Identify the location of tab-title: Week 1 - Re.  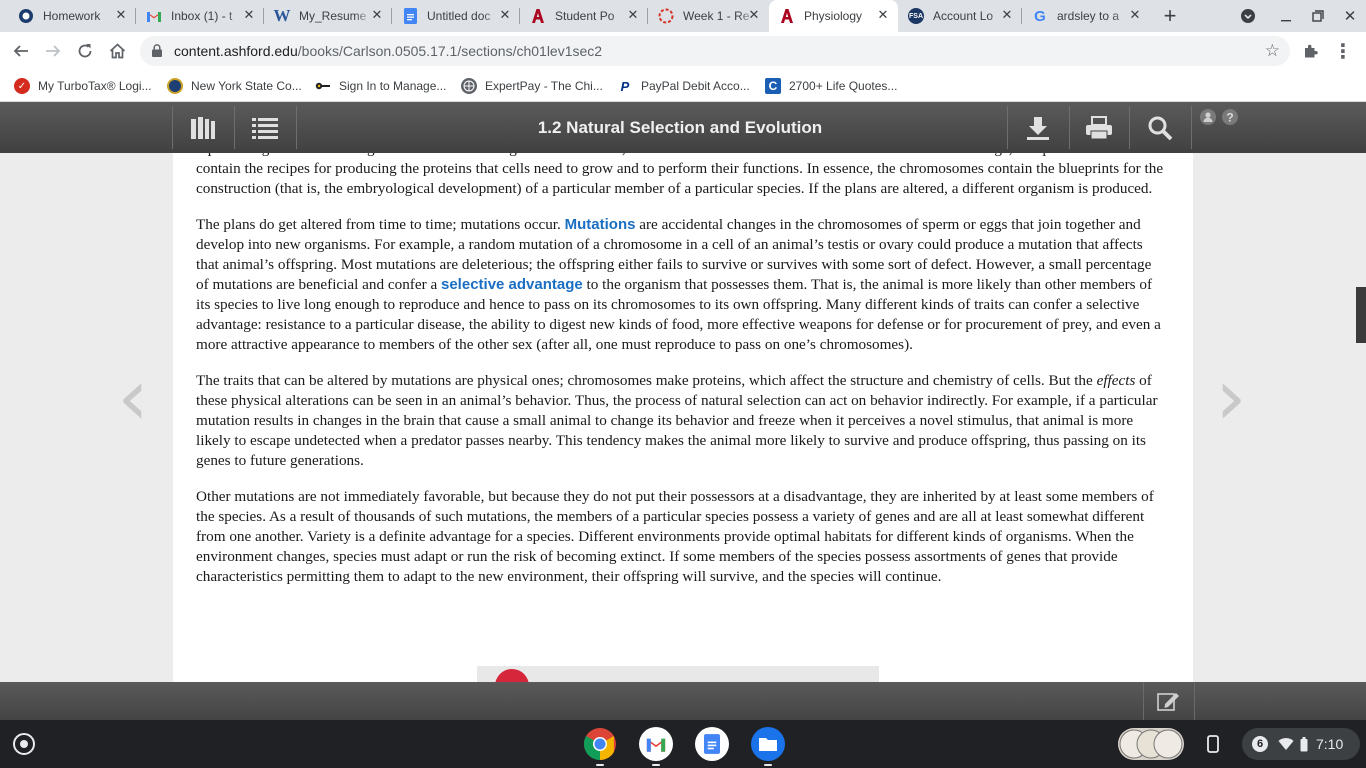
(716, 16).